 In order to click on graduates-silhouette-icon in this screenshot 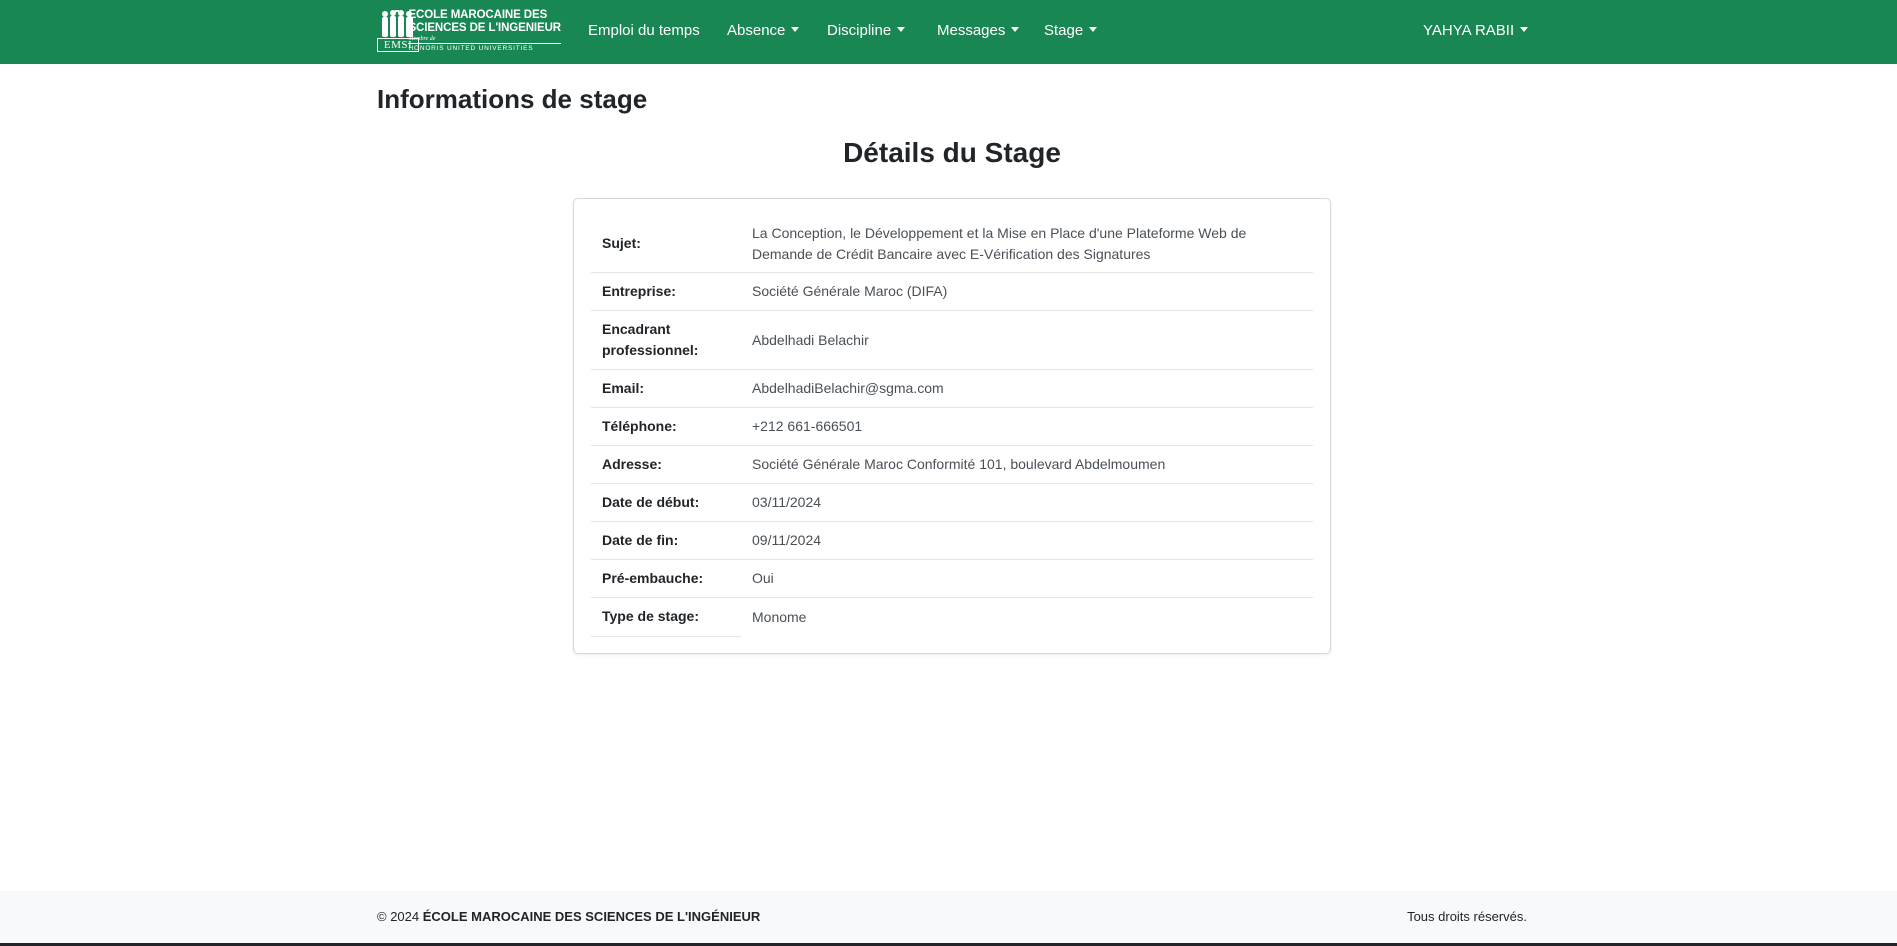, I will do `click(397, 23)`.